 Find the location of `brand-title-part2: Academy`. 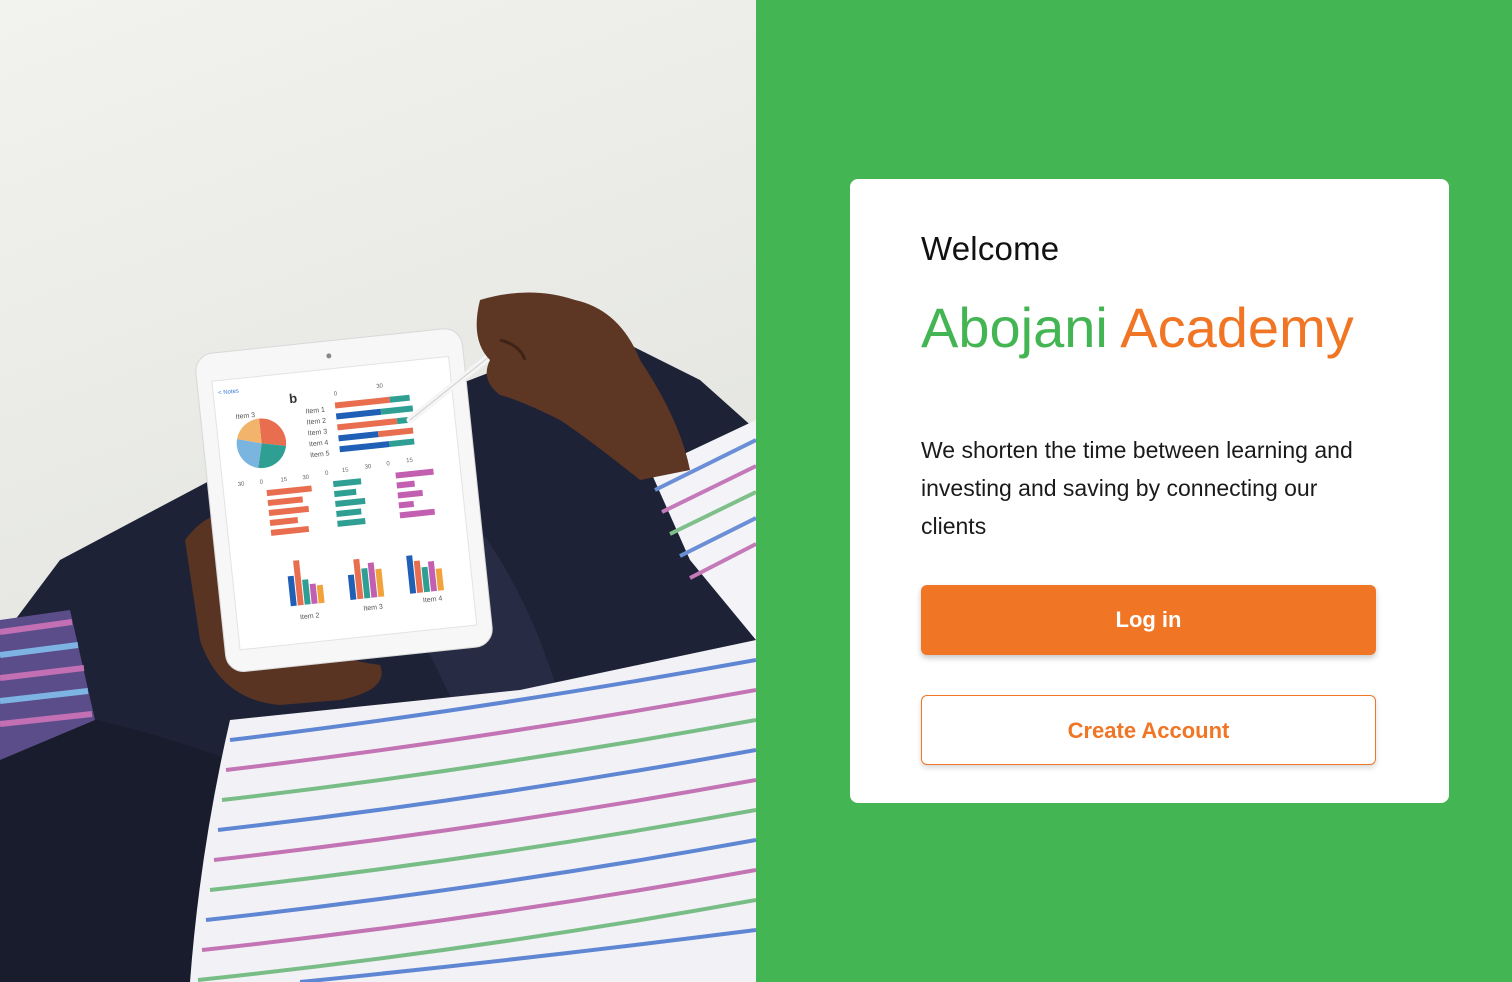

brand-title-part2: Academy is located at coordinates (1237, 327).